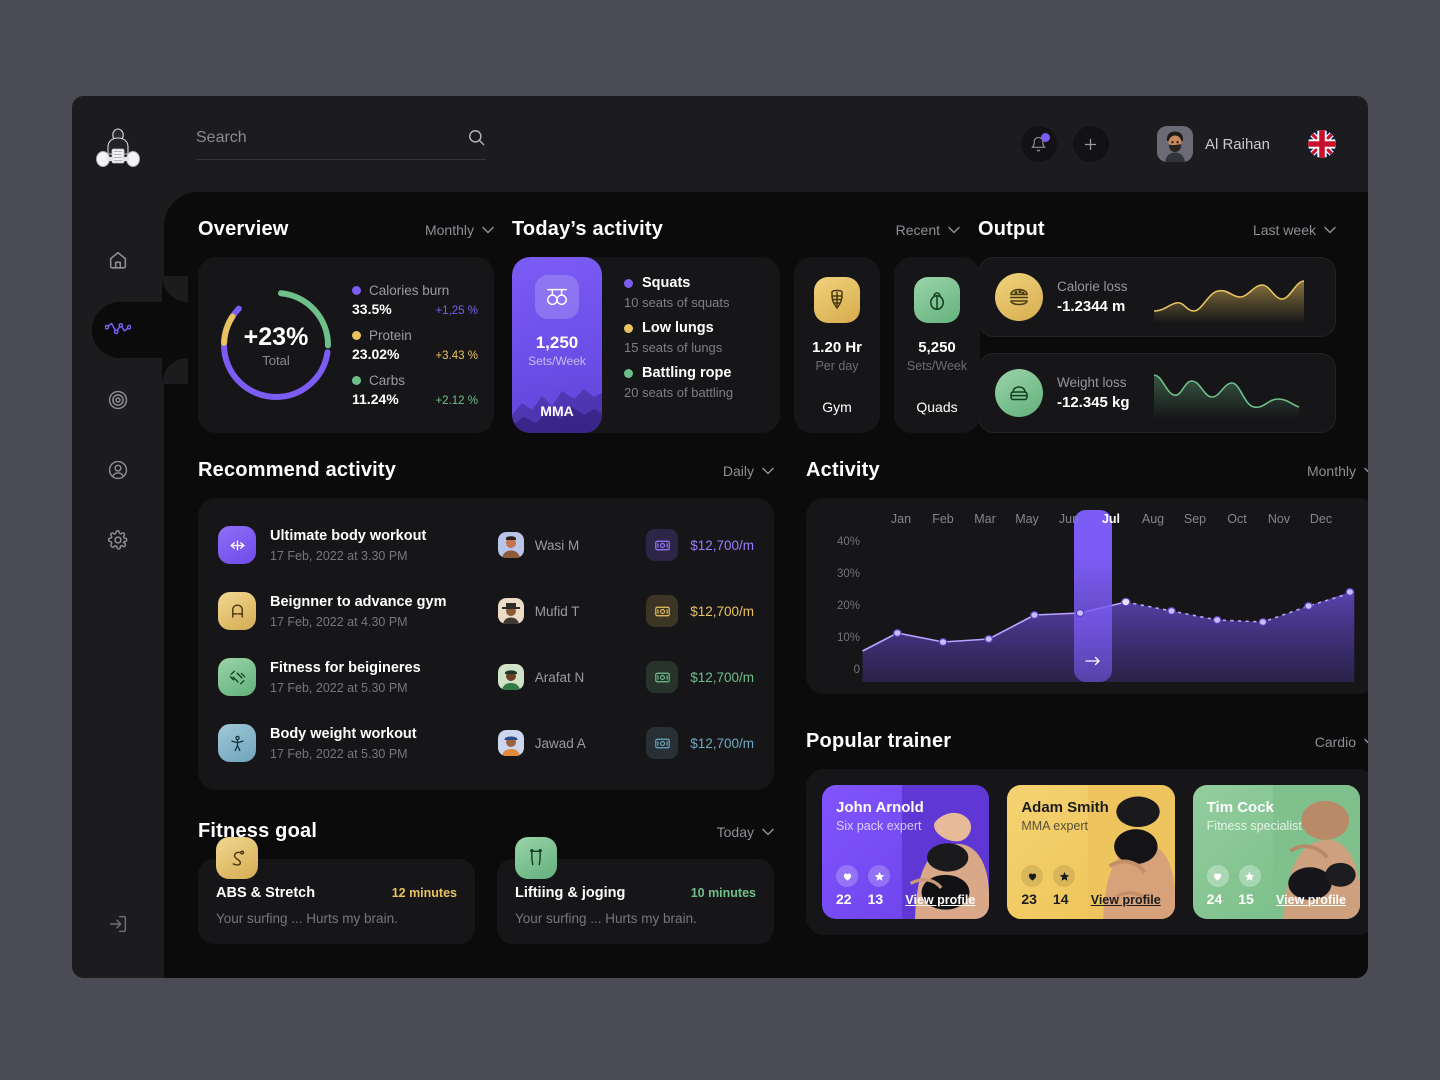 This screenshot has width=1440, height=1080. What do you see at coordinates (766, 144) in the screenshot?
I see `topbar: Al Raihan` at bounding box center [766, 144].